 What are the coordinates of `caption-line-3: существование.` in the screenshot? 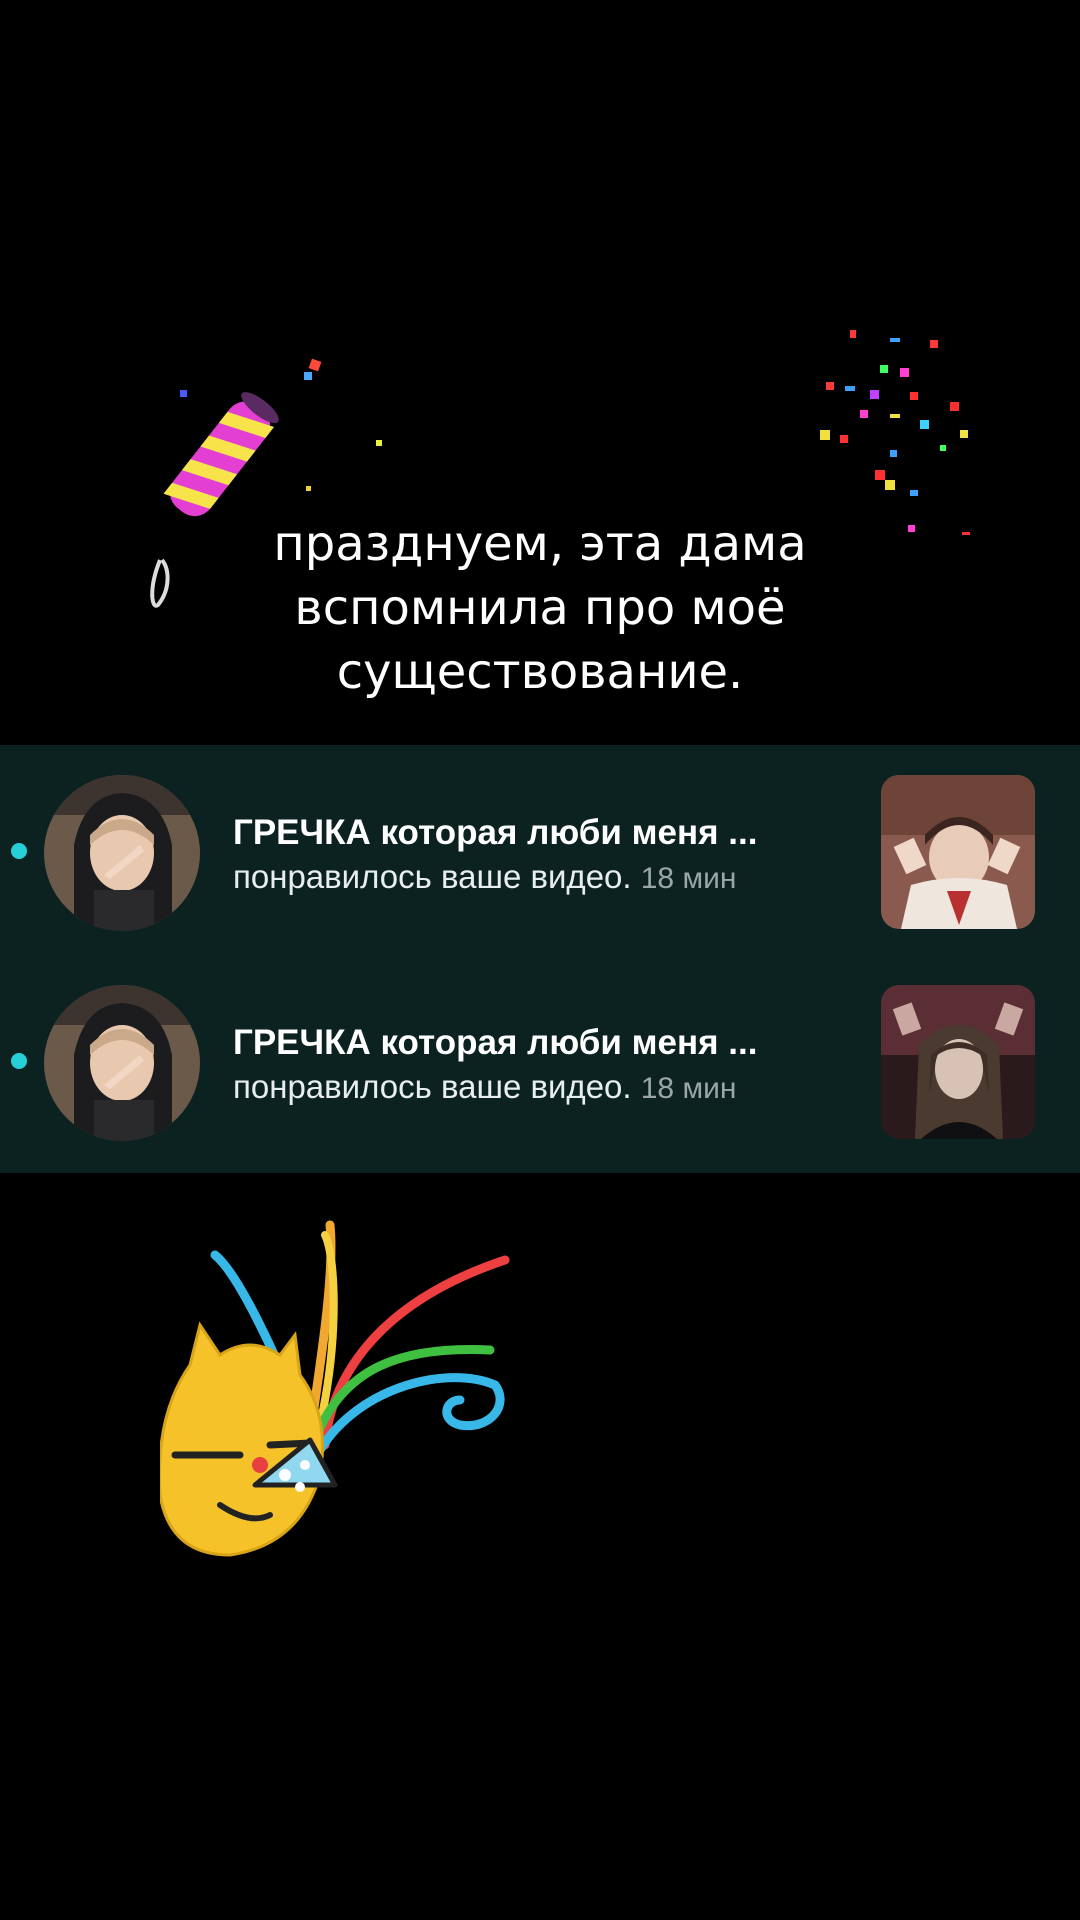 It's located at (540, 672).